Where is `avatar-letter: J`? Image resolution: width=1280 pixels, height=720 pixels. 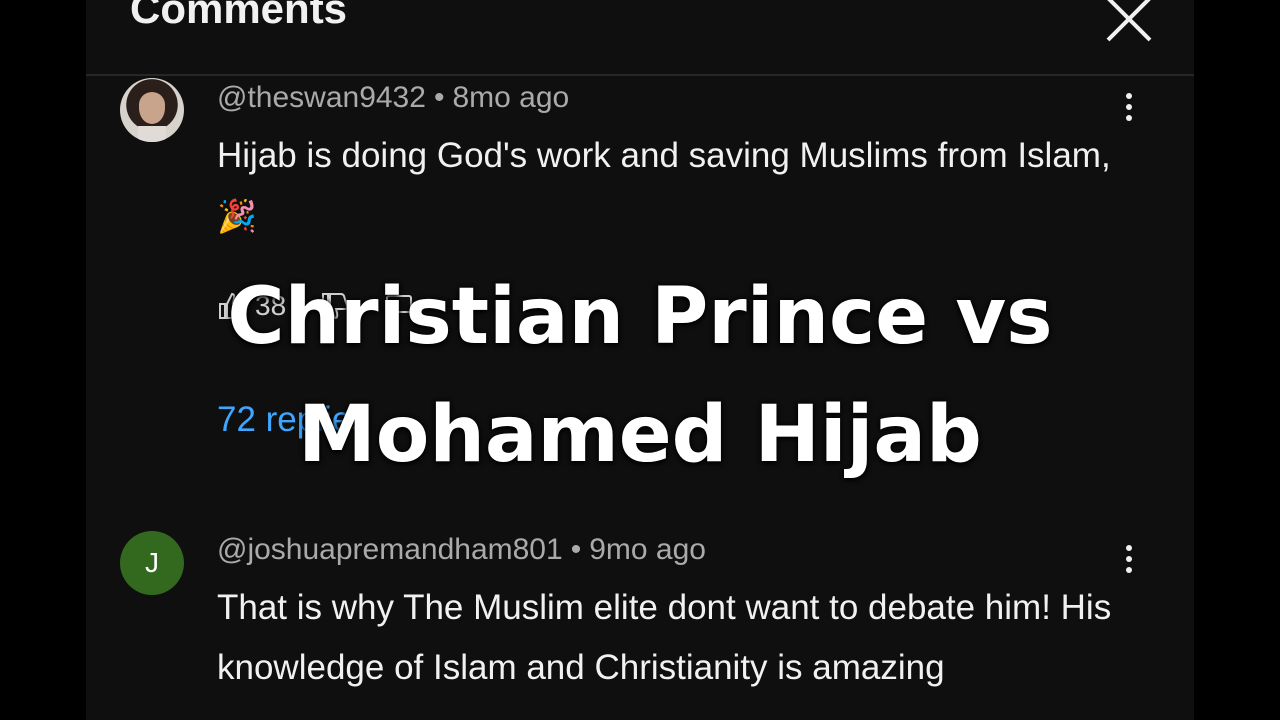 avatar-letter: J is located at coordinates (152, 562).